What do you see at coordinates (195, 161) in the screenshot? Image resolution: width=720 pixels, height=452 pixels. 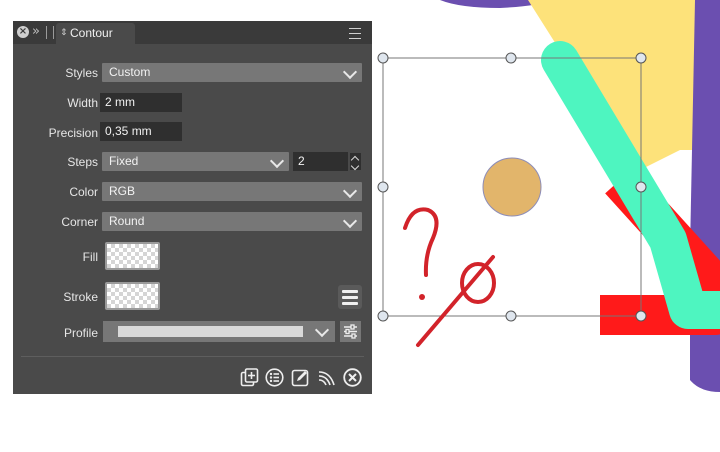 I see `steps-dropdown: Fixed` at bounding box center [195, 161].